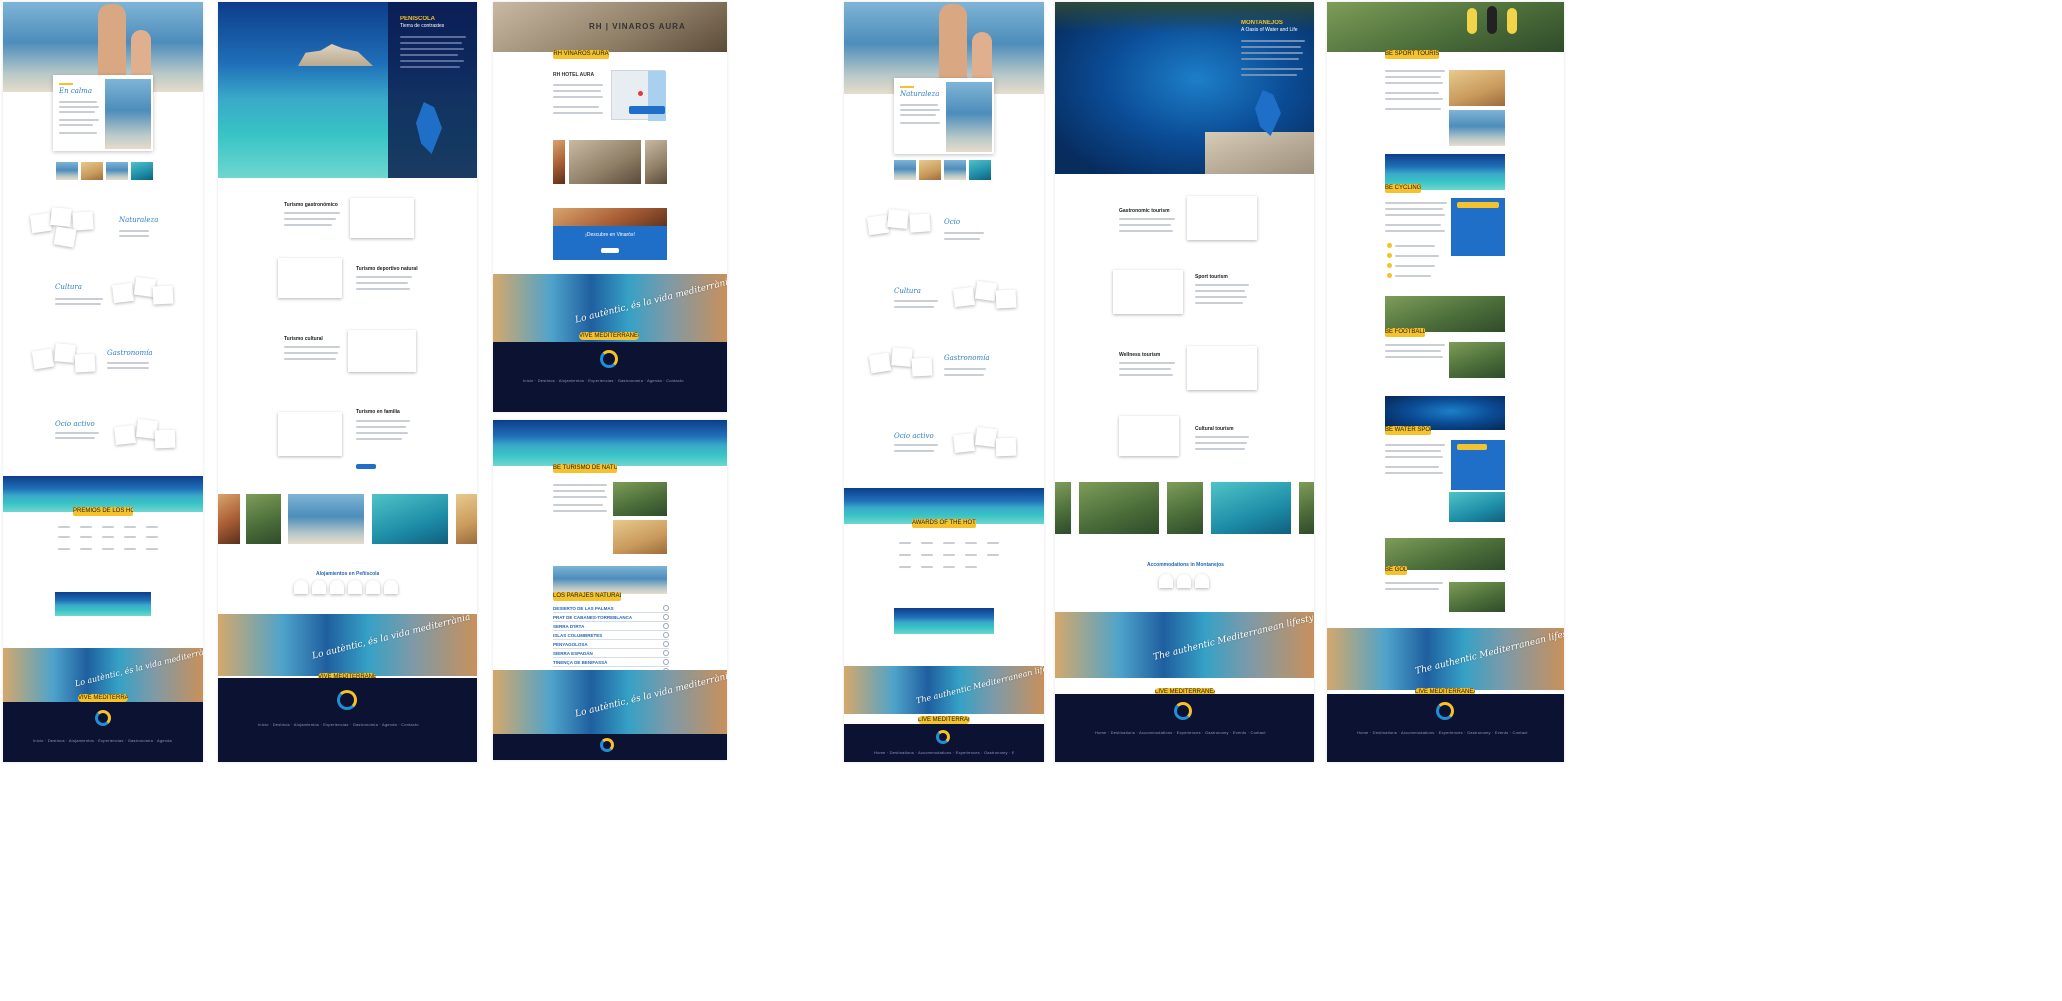 The width and height of the screenshot is (2062, 1001). What do you see at coordinates (1405, 332) in the screenshot?
I see `sport-football-label: BE FOOTBALL` at bounding box center [1405, 332].